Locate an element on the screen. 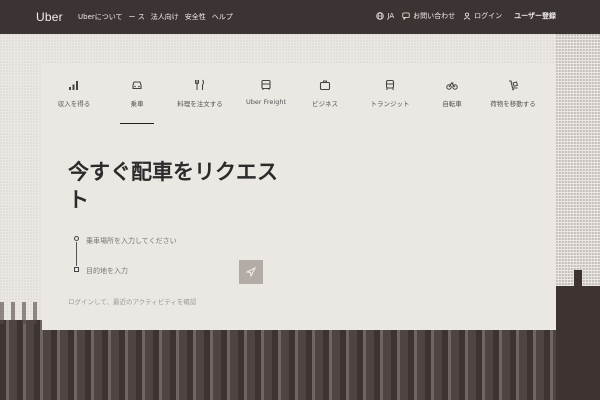 The width and height of the screenshot is (600, 400). dropoff-square-icon is located at coordinates (76, 269).